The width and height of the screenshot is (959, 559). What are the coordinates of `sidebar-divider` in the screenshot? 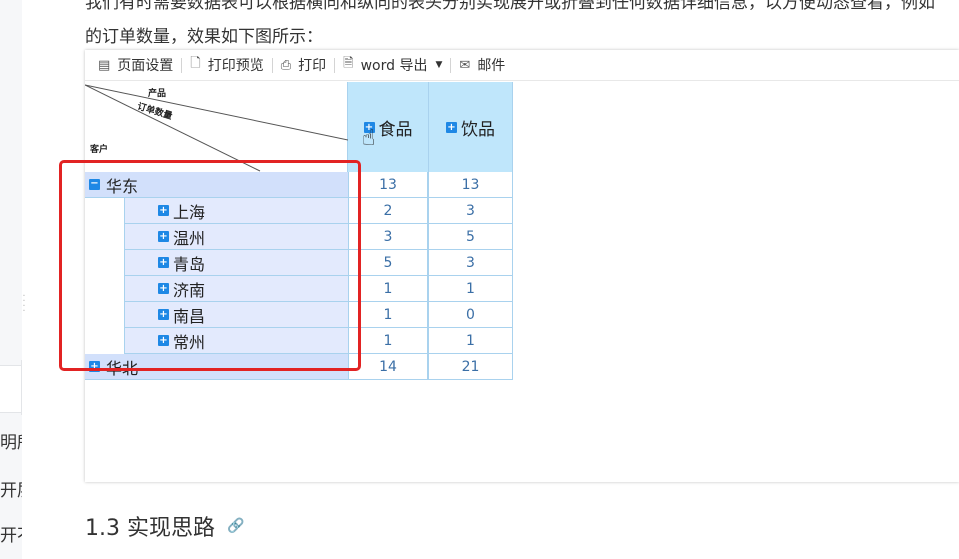 It's located at (21, 387).